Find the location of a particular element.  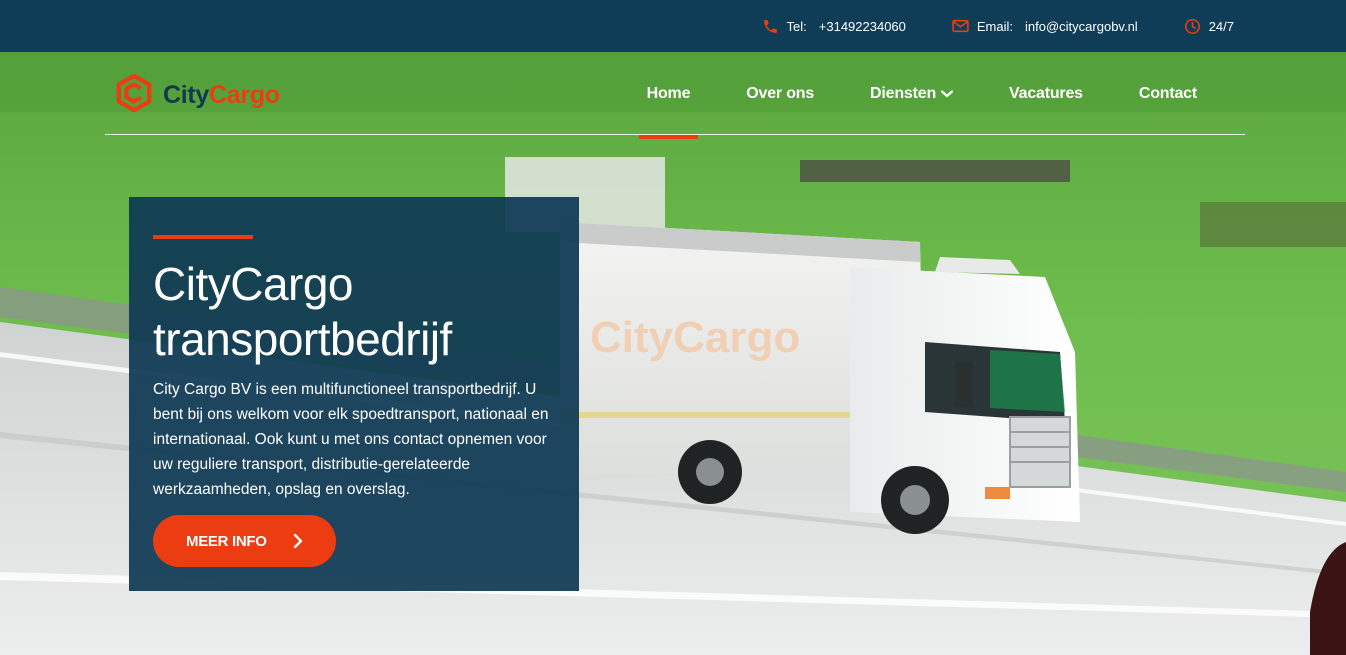

nav-item-contact: Contact is located at coordinates (1168, 93).